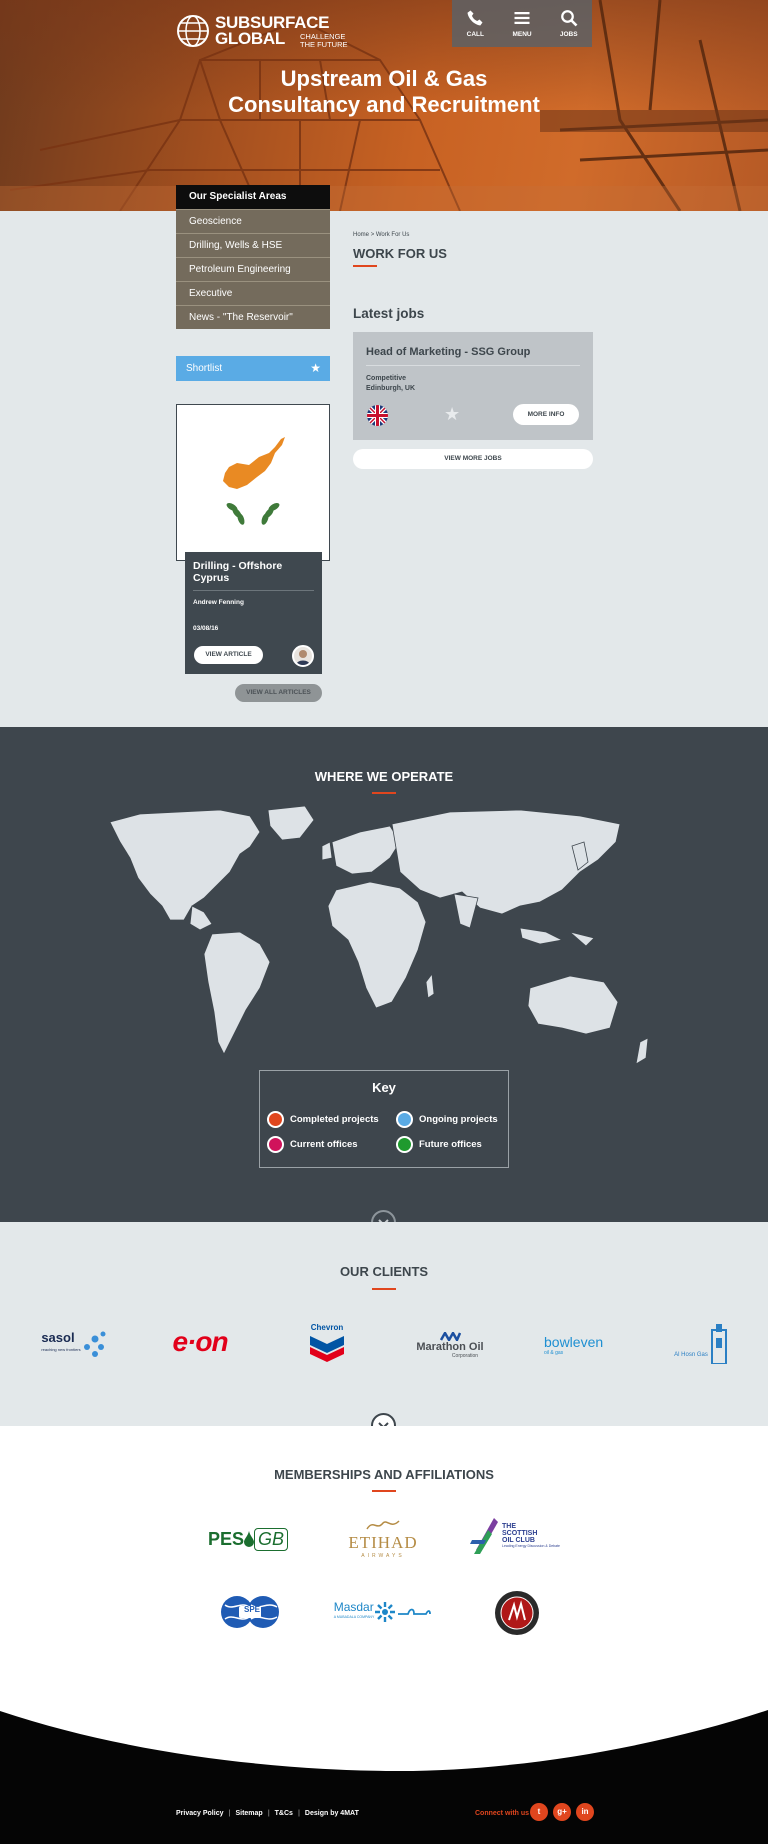  I want to click on shortlist-star-icon: ★, so click(452, 414).